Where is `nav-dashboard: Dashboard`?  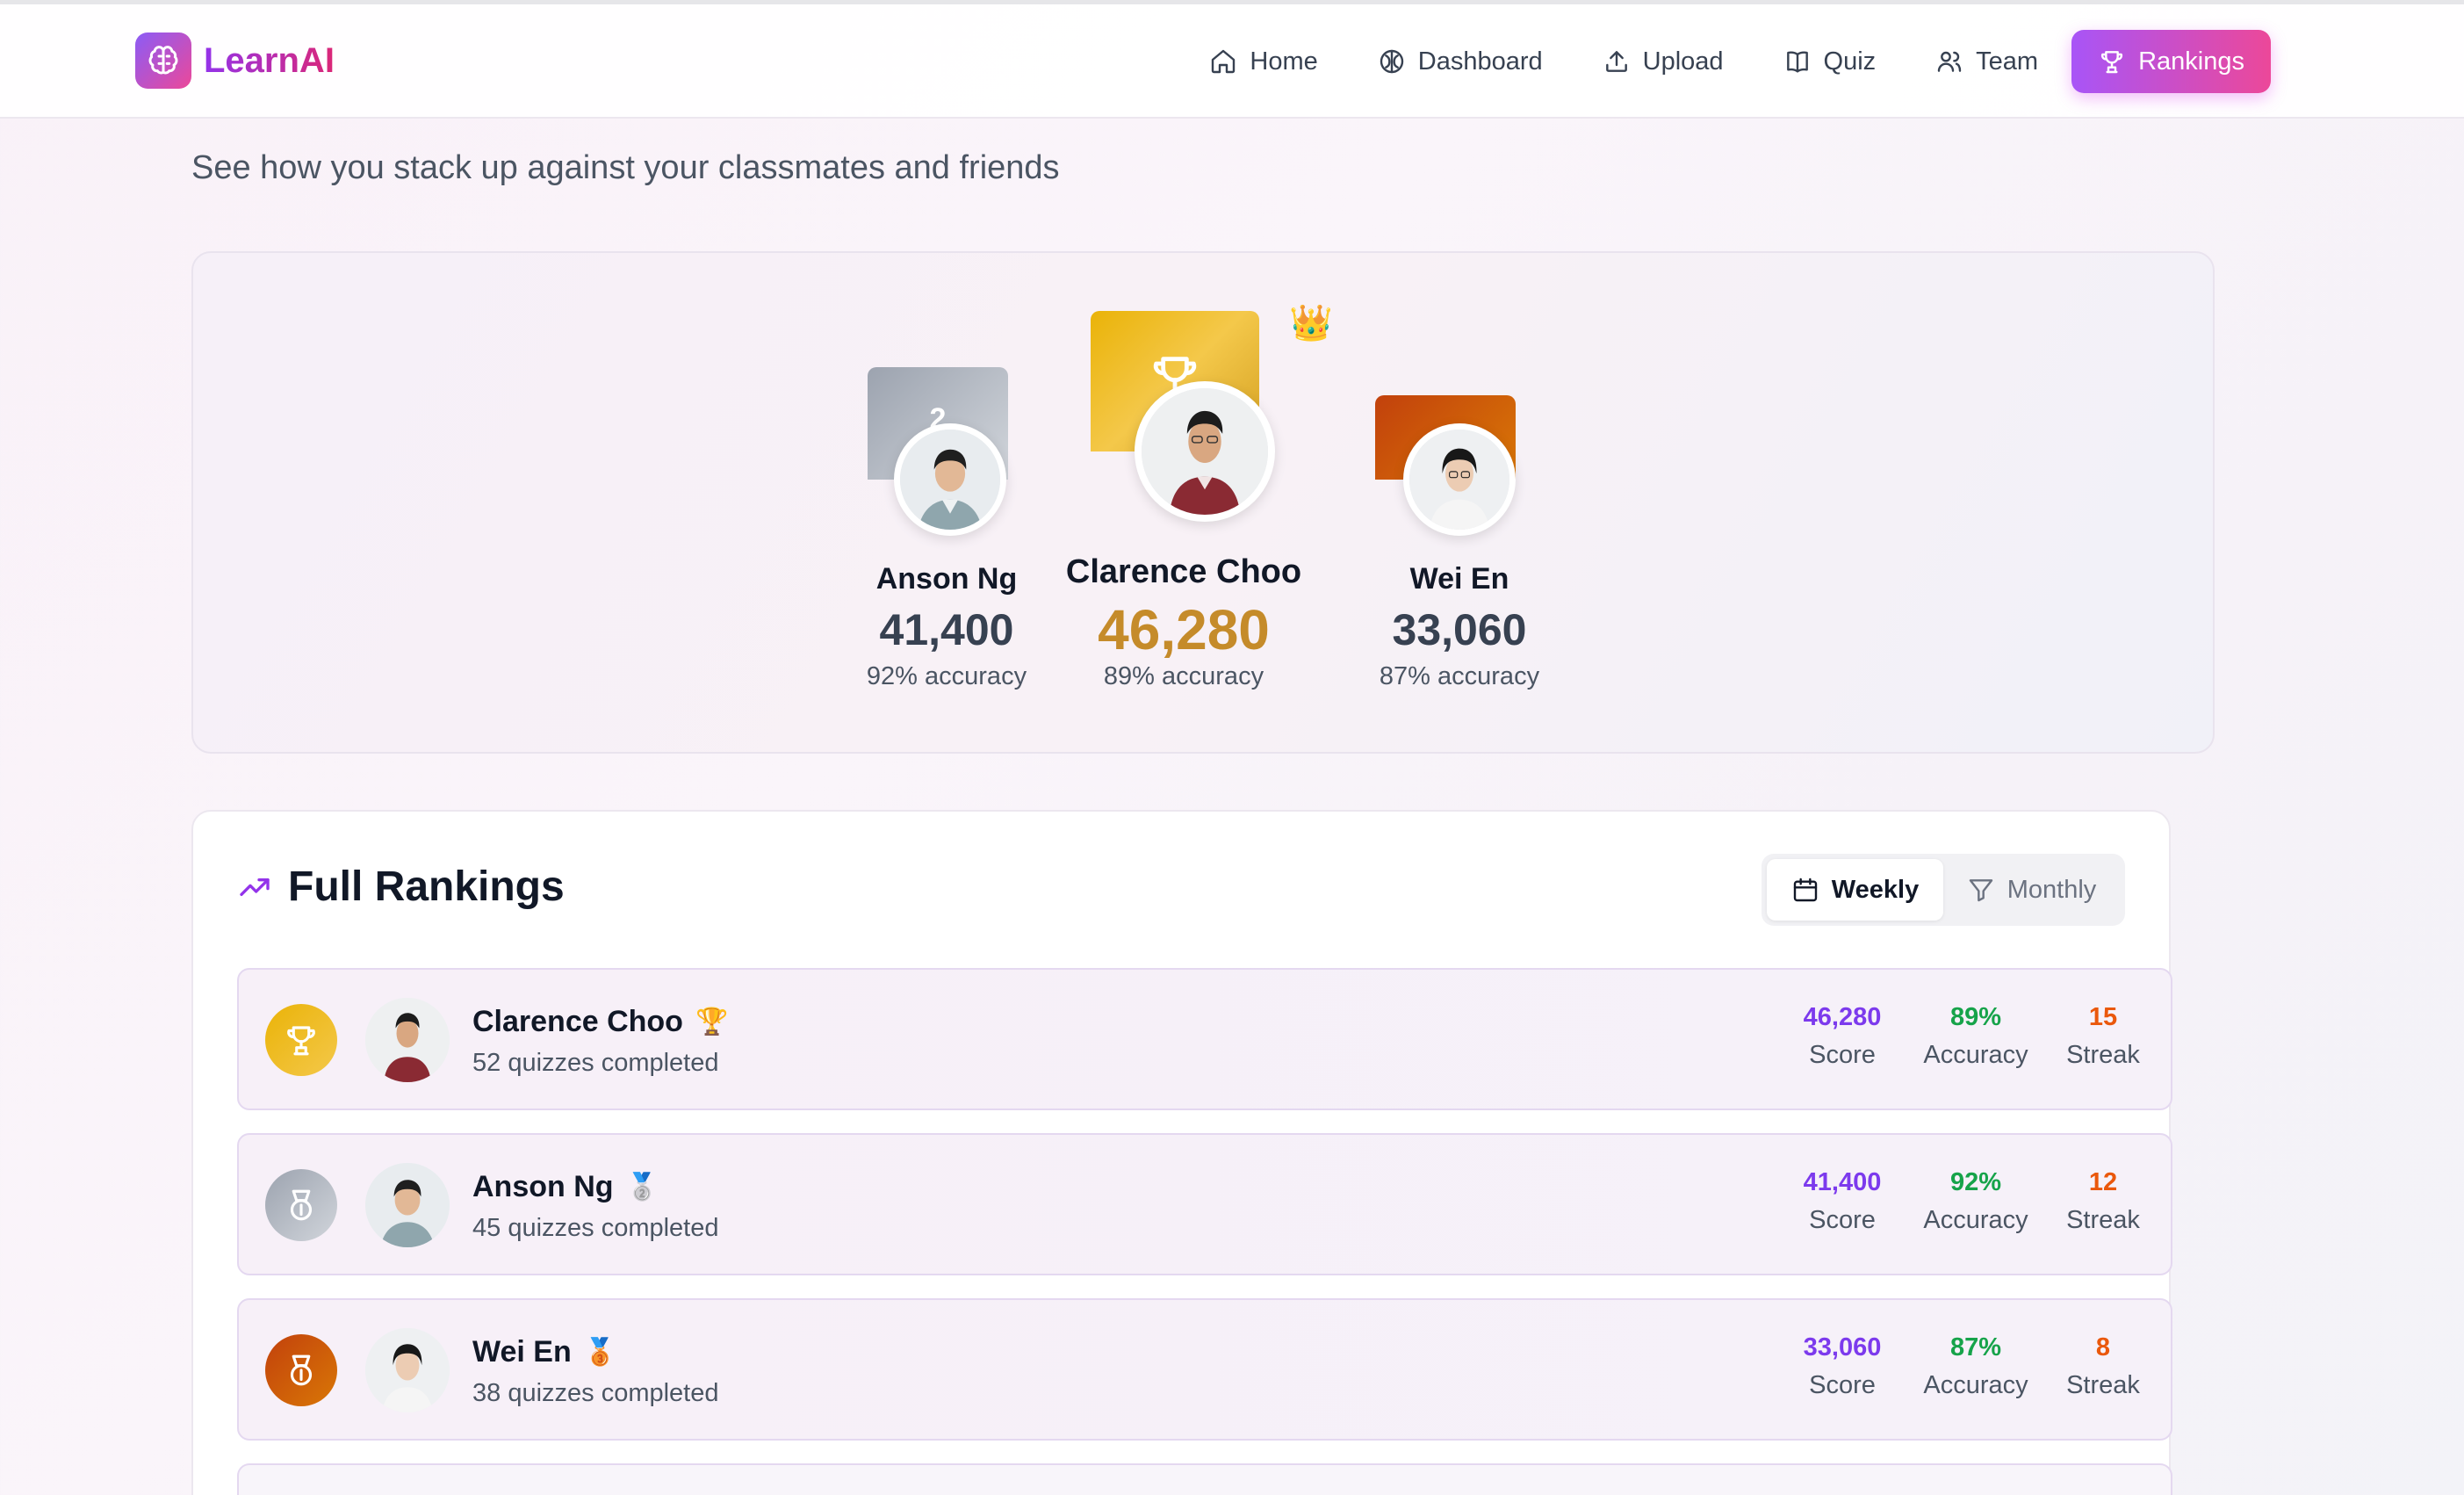 nav-dashboard: Dashboard is located at coordinates (1460, 62).